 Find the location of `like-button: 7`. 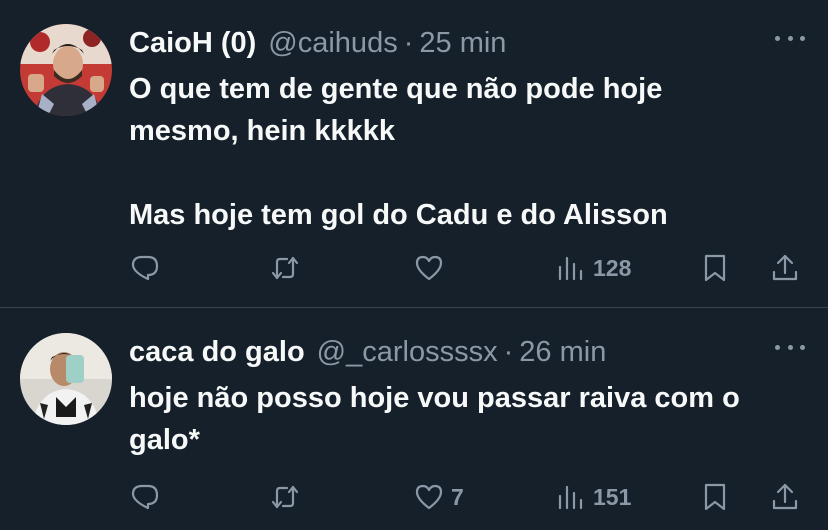

like-button: 7 is located at coordinates (438, 497).